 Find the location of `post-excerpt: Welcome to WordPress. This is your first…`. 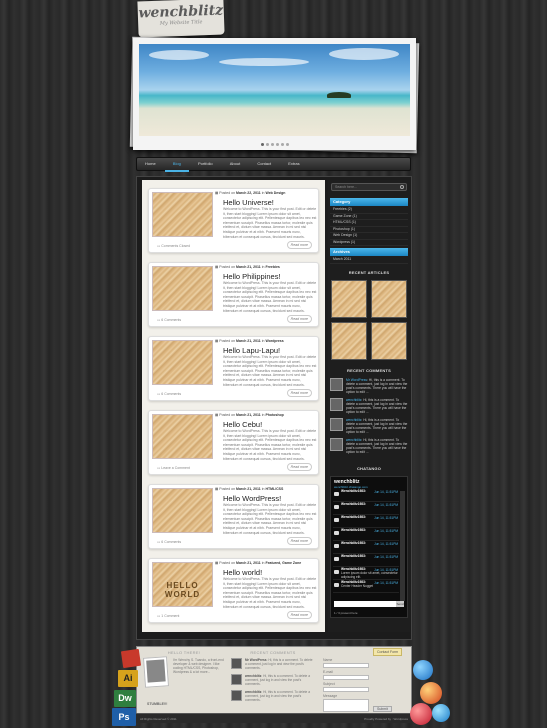

post-excerpt: Welcome to WordPress. This is your first… is located at coordinates (270, 445).